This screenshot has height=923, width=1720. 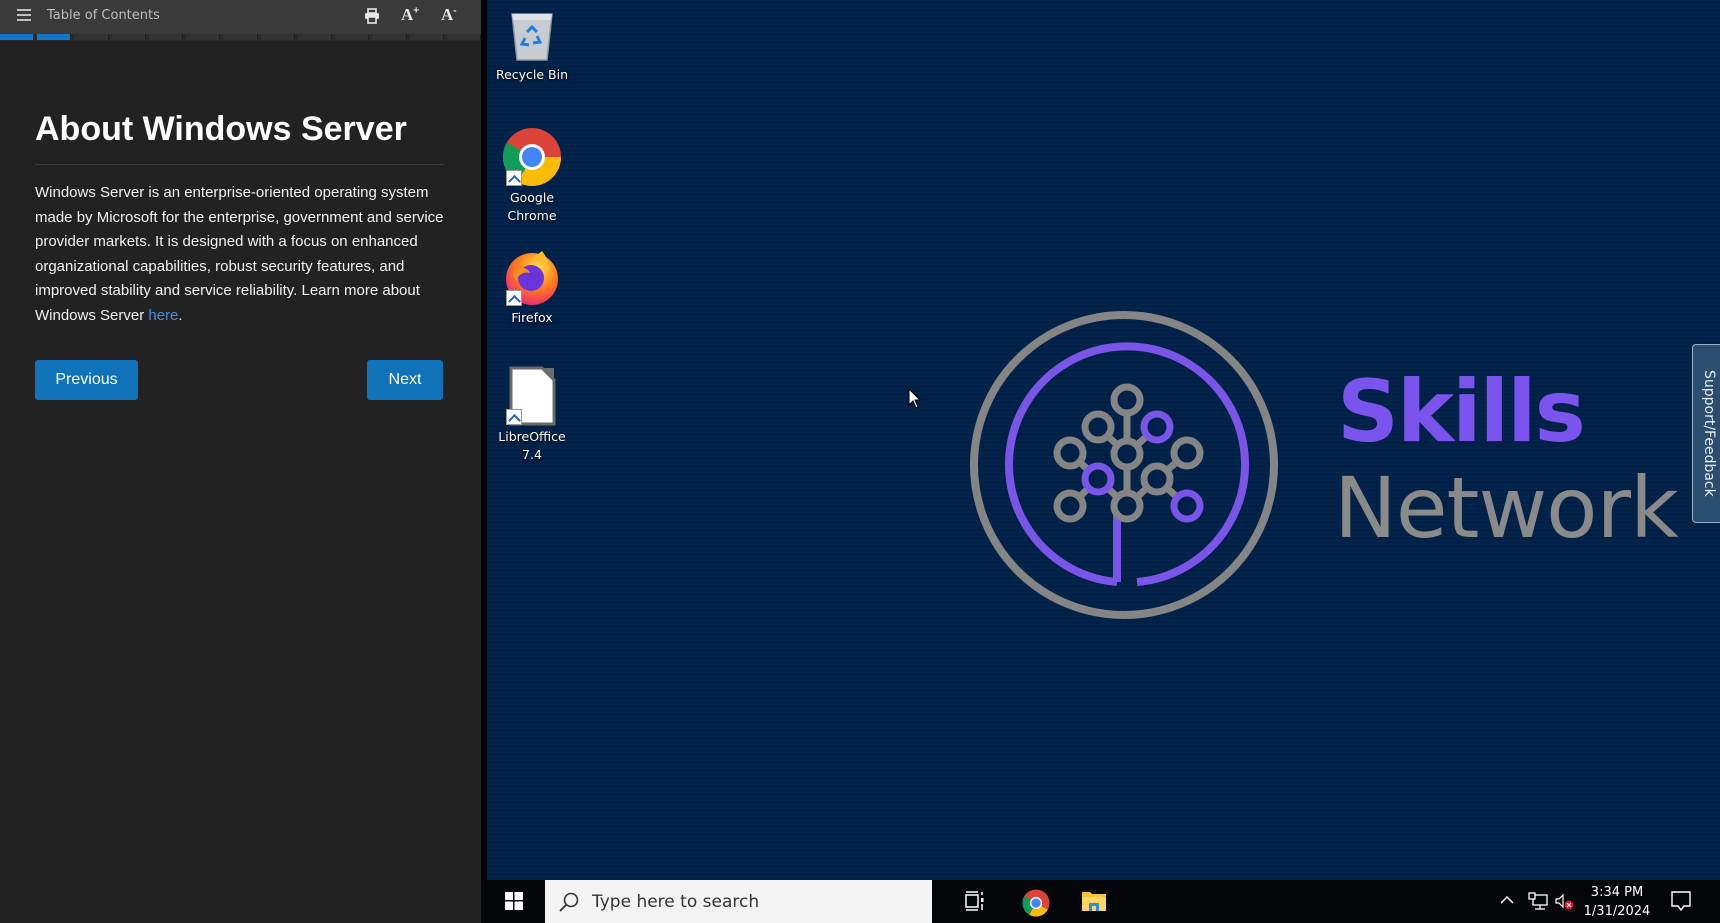 What do you see at coordinates (532, 287) in the screenshot?
I see `desktop-icon-firefox: Firefox` at bounding box center [532, 287].